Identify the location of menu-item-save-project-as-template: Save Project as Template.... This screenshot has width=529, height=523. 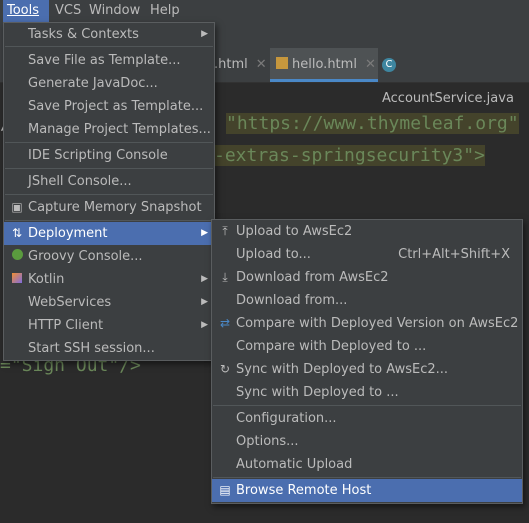
(109, 106).